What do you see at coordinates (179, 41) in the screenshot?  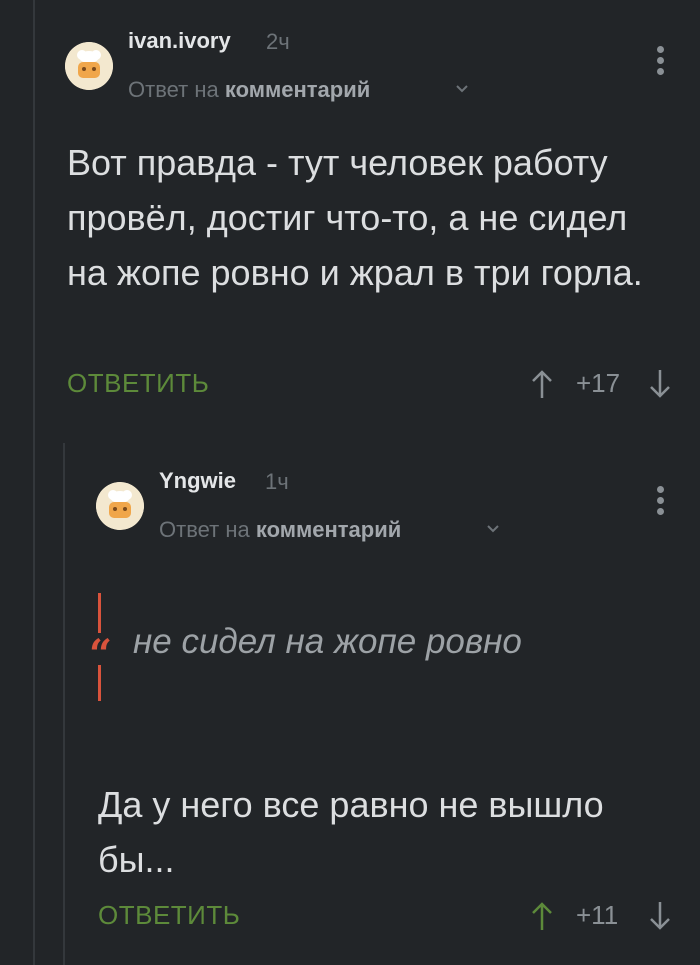 I see `username: ivan.ivory` at bounding box center [179, 41].